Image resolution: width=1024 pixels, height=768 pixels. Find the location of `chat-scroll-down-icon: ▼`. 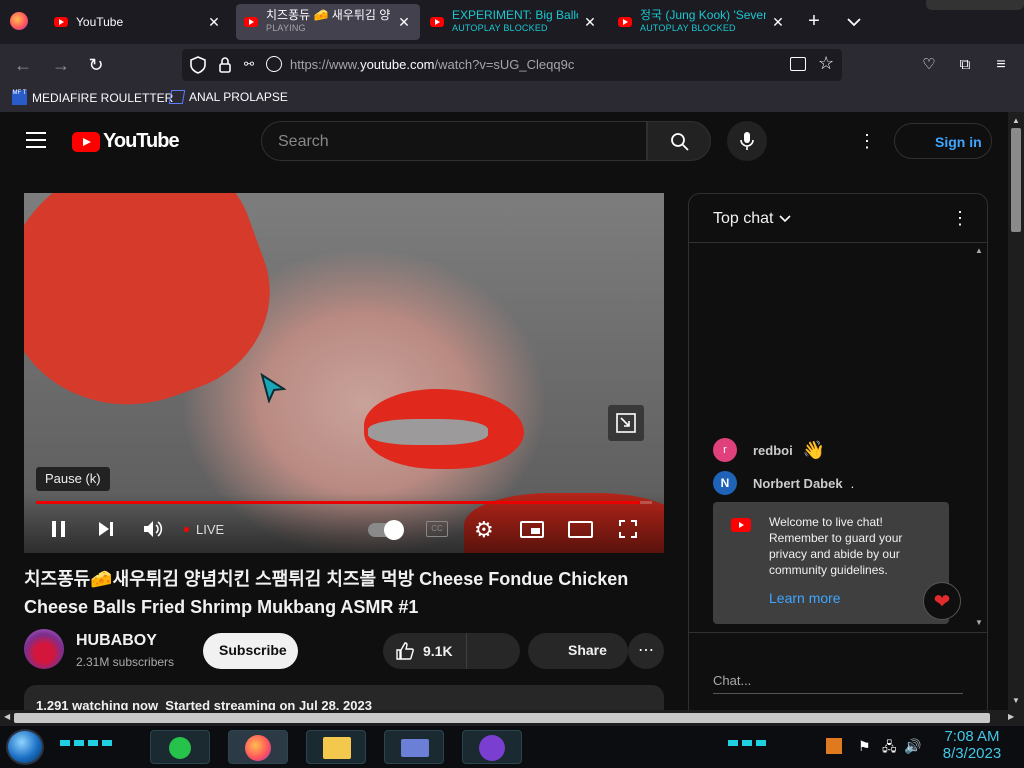

chat-scroll-down-icon: ▼ is located at coordinates (979, 622).